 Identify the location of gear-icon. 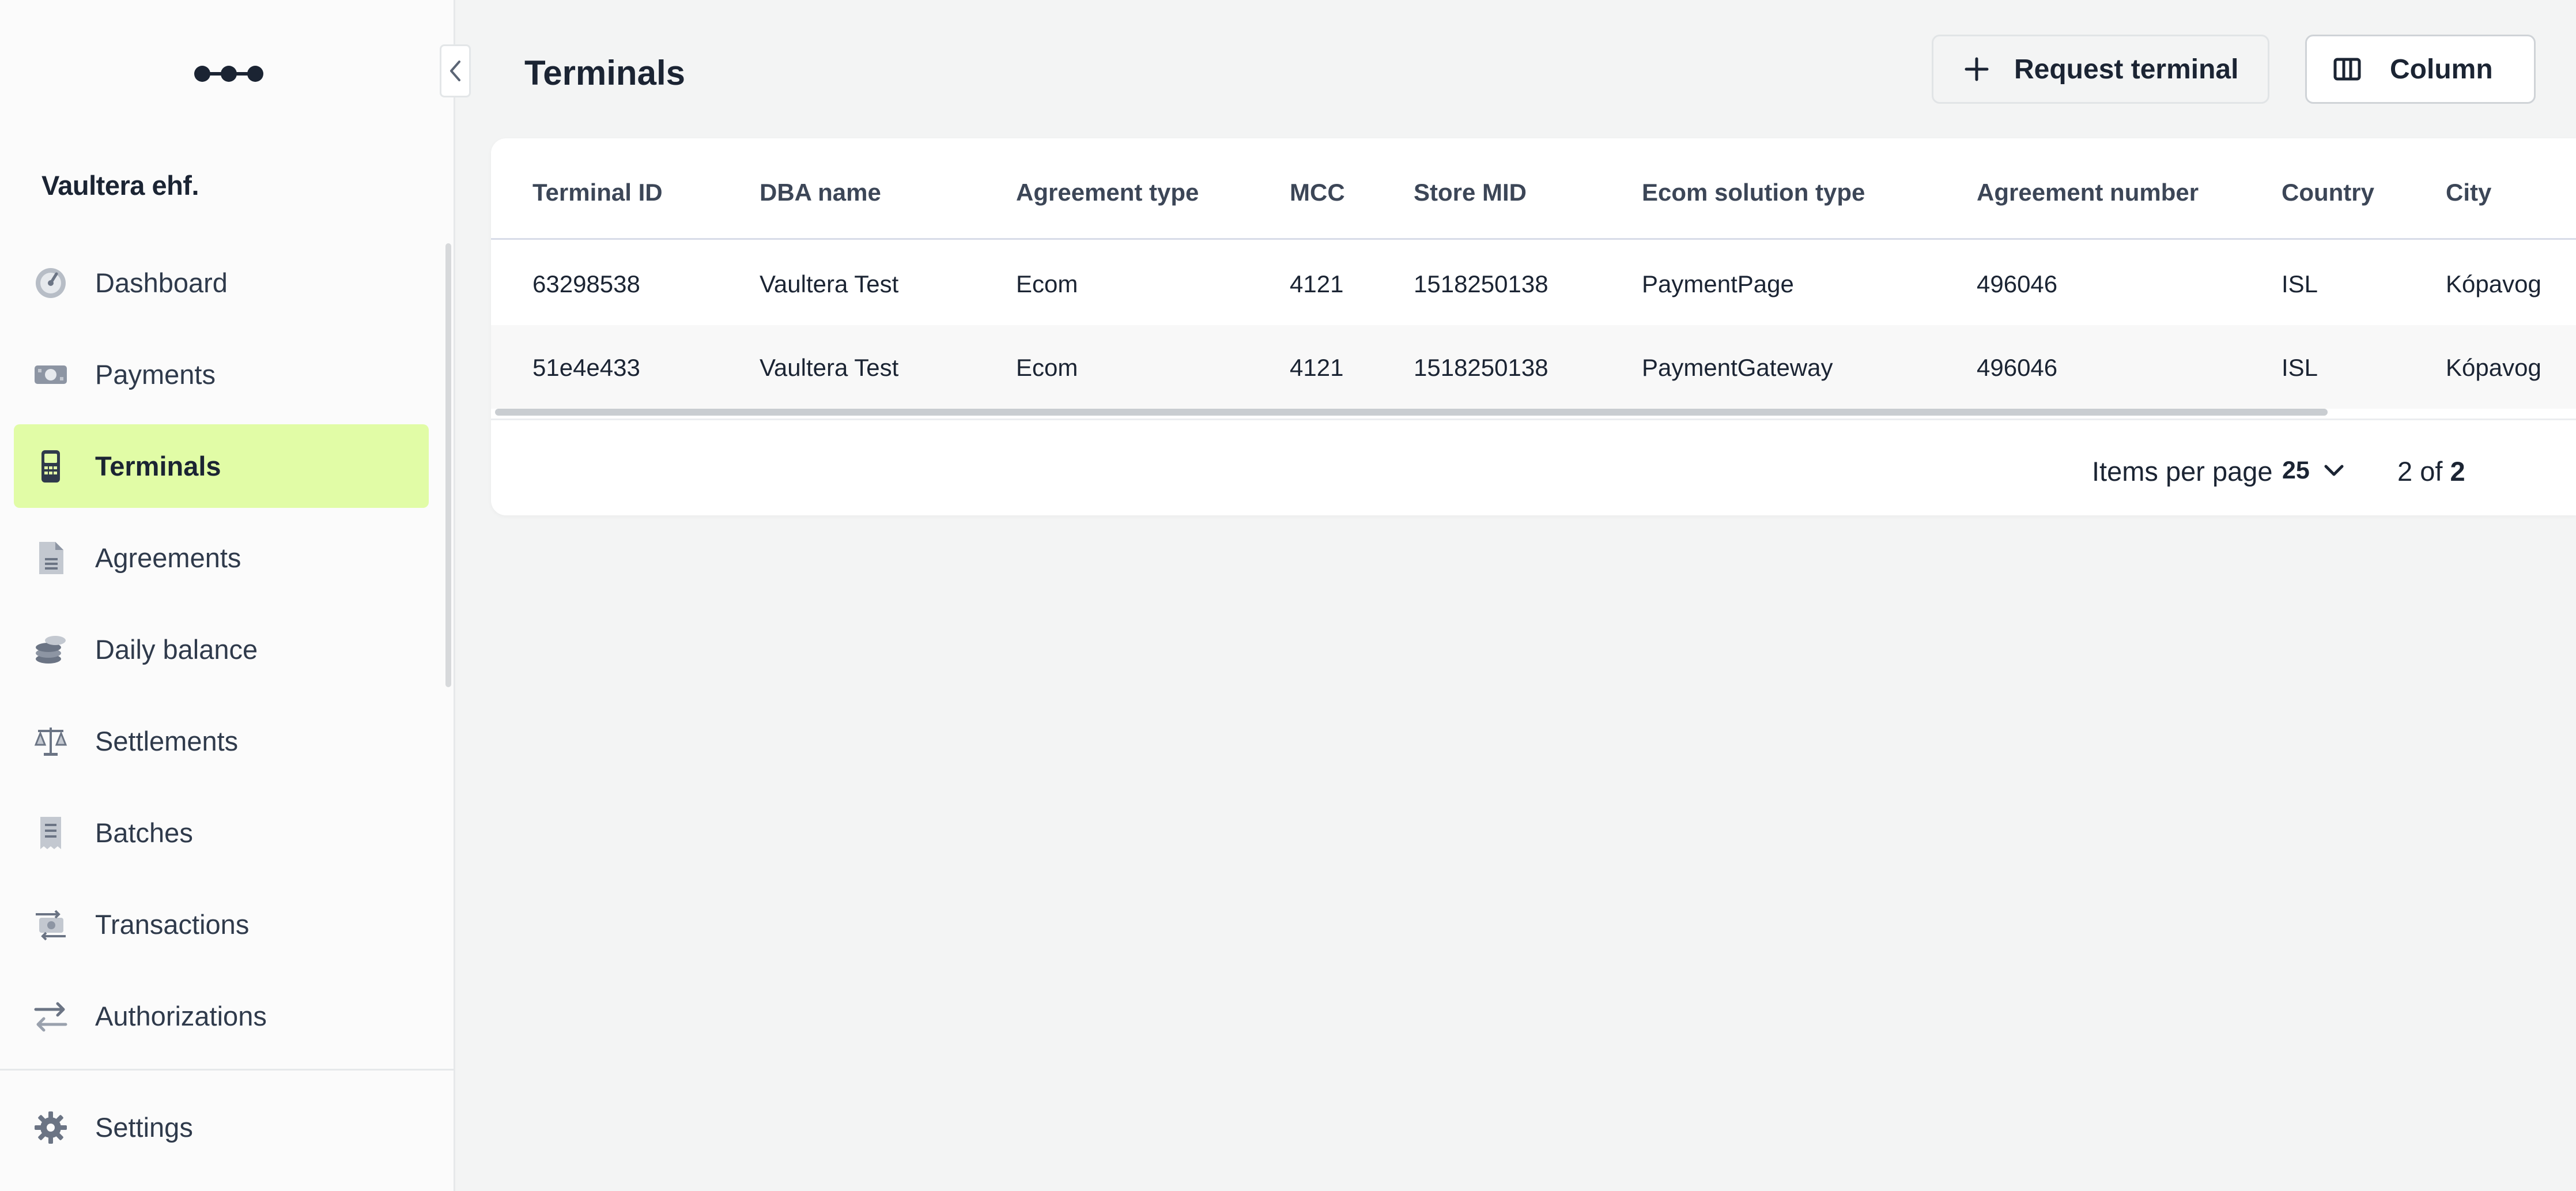
(50, 1127).